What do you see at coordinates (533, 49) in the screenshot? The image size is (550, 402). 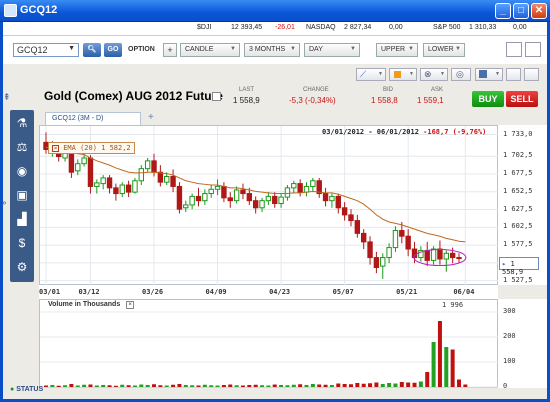 I see `layout-icon` at bounding box center [533, 49].